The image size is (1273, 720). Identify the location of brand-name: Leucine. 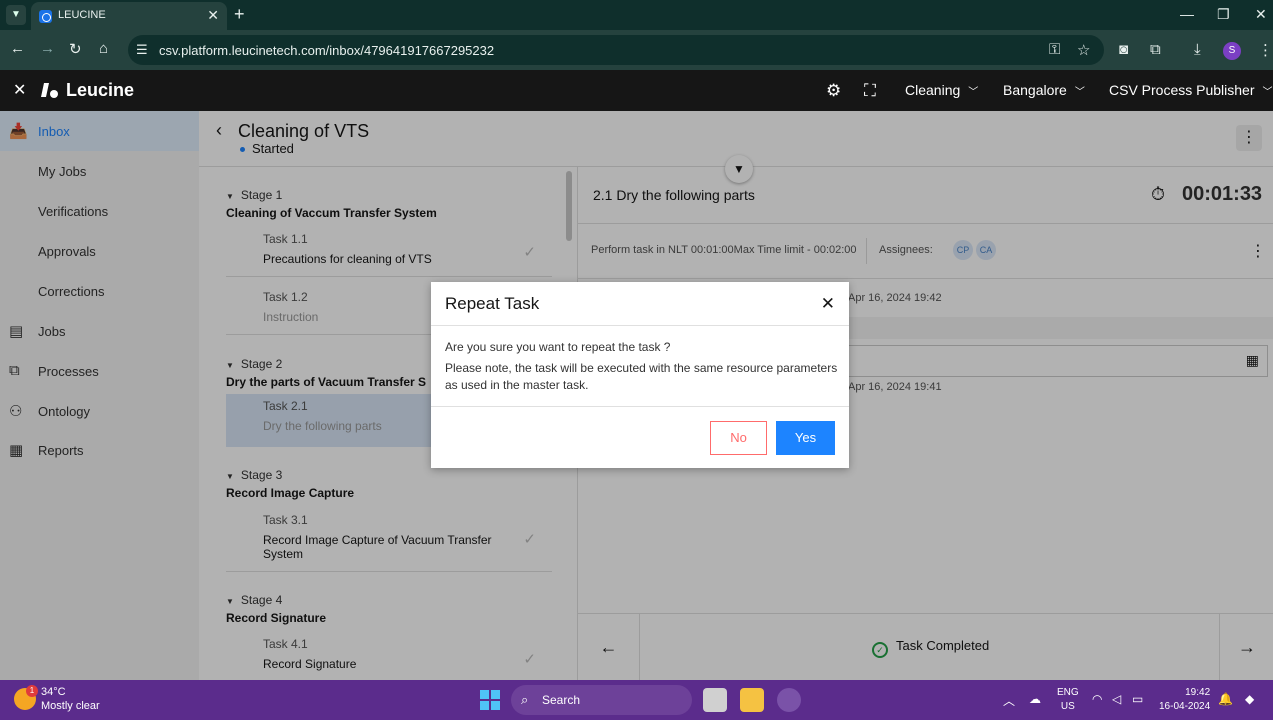
(100, 90).